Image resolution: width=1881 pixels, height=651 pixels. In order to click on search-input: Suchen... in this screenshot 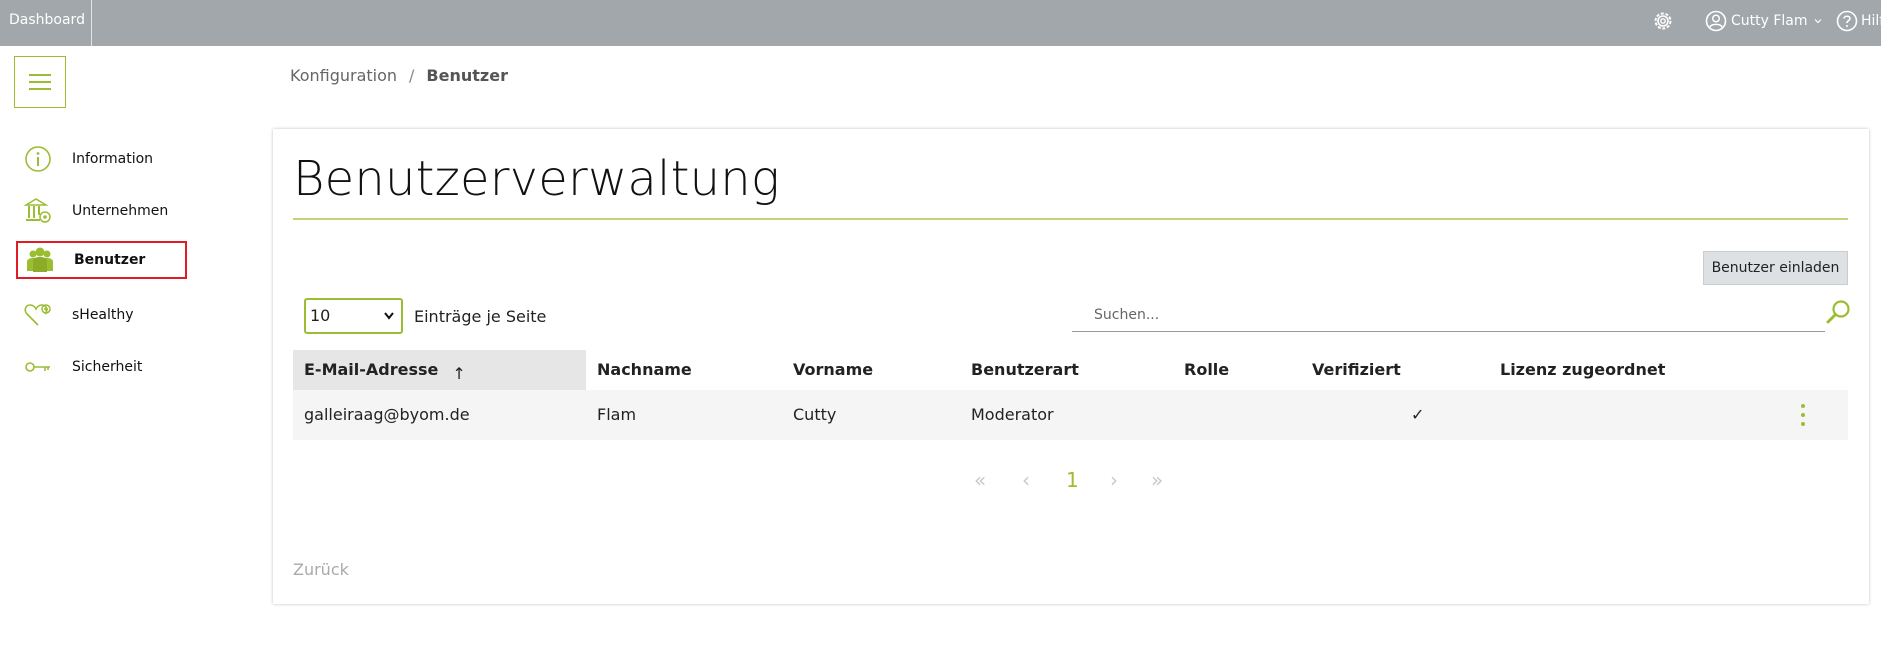, I will do `click(1448, 315)`.